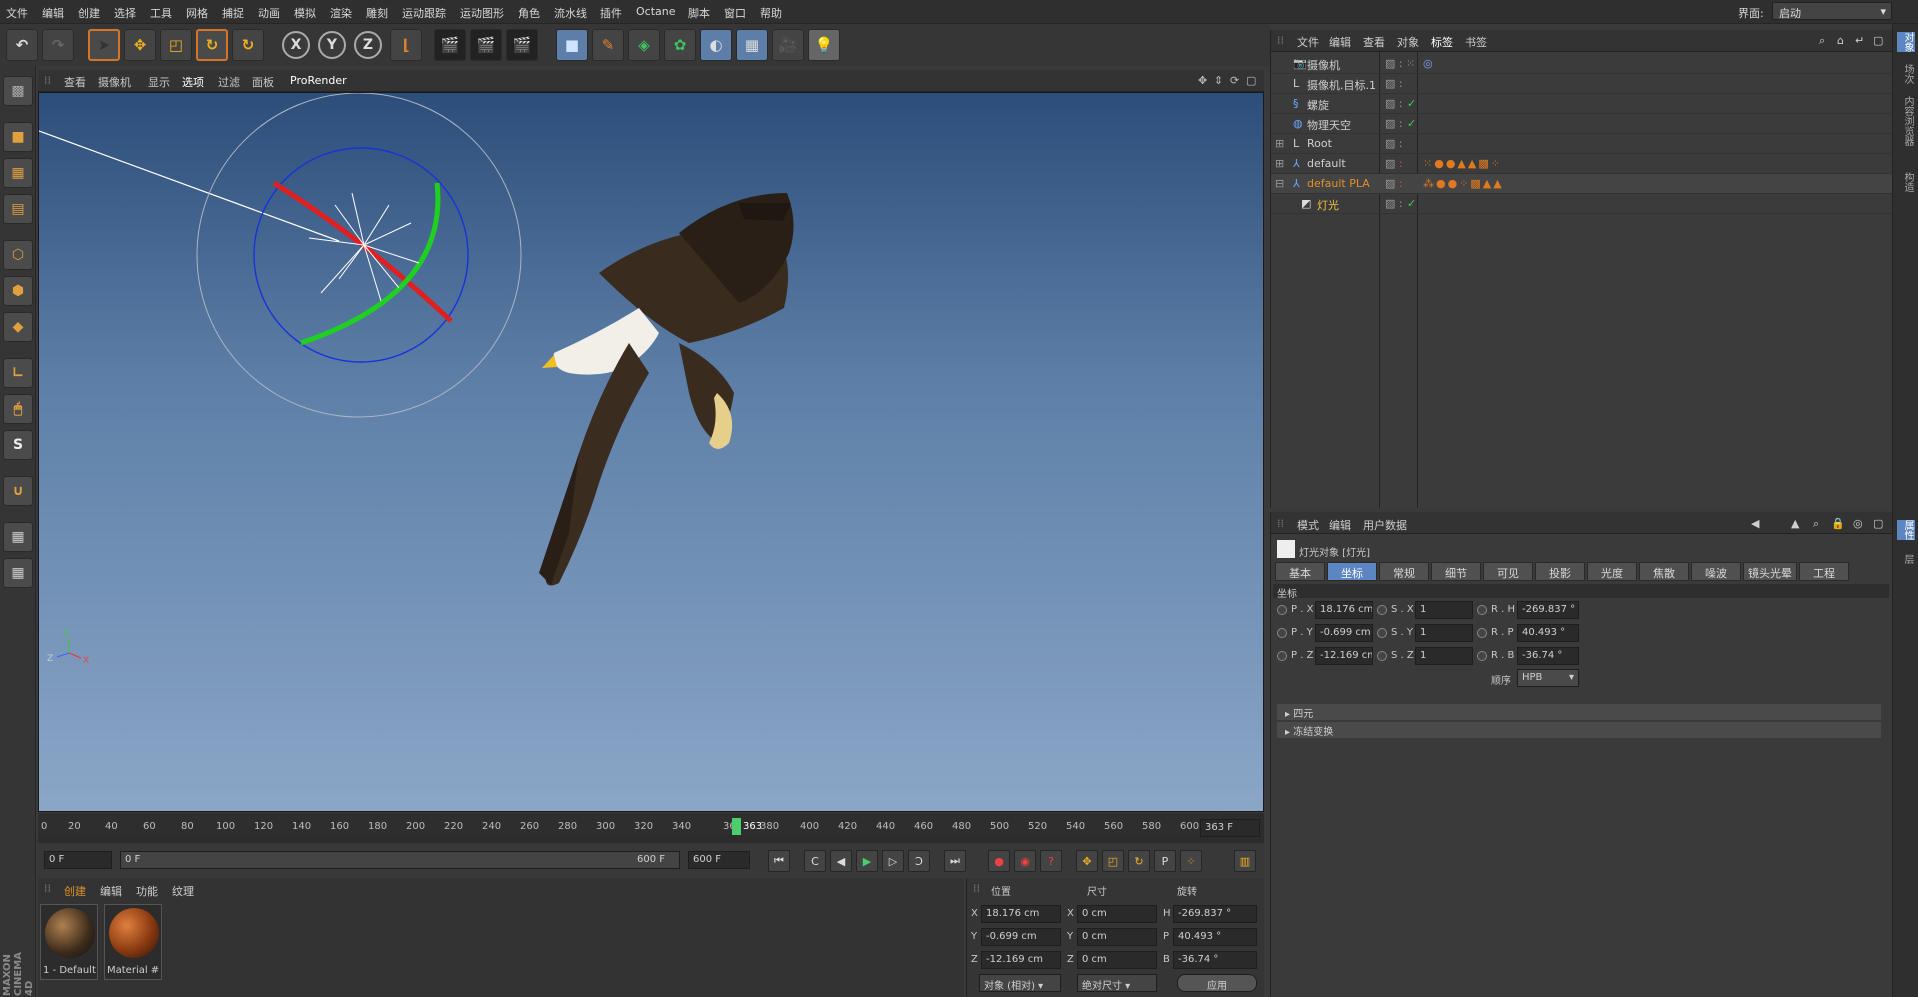 Image resolution: width=1918 pixels, height=997 pixels. What do you see at coordinates (111, 891) in the screenshot?
I see `material-menu-edit: 编辑` at bounding box center [111, 891].